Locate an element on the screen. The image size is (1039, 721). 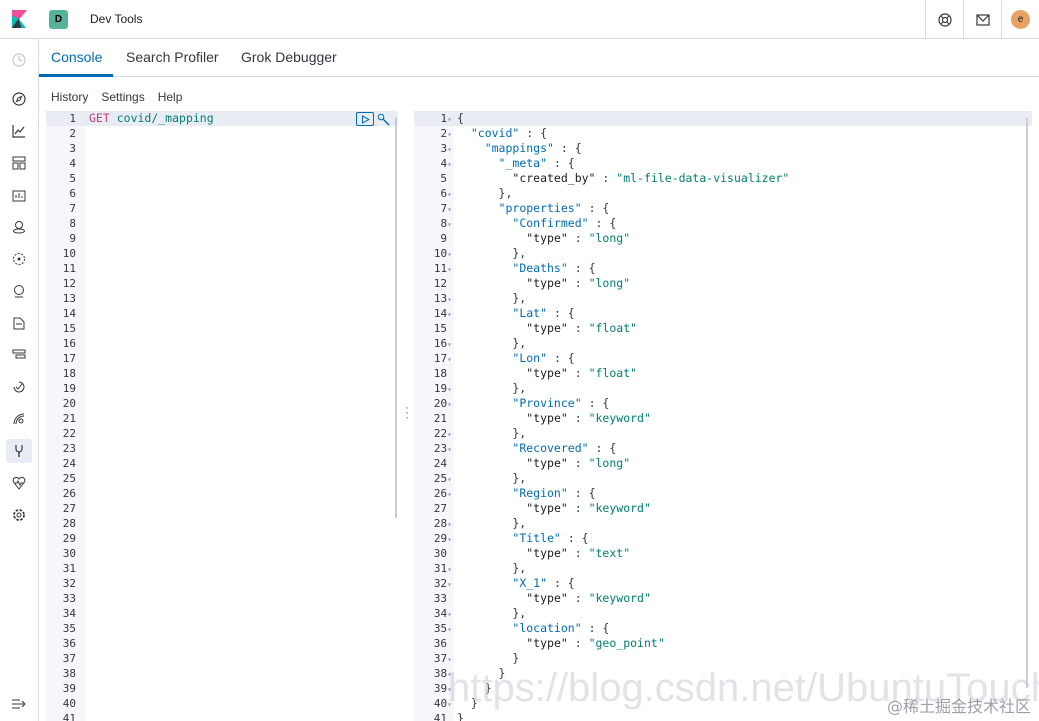
response-code-line: "Confirmed" : { is located at coordinates (564, 223).